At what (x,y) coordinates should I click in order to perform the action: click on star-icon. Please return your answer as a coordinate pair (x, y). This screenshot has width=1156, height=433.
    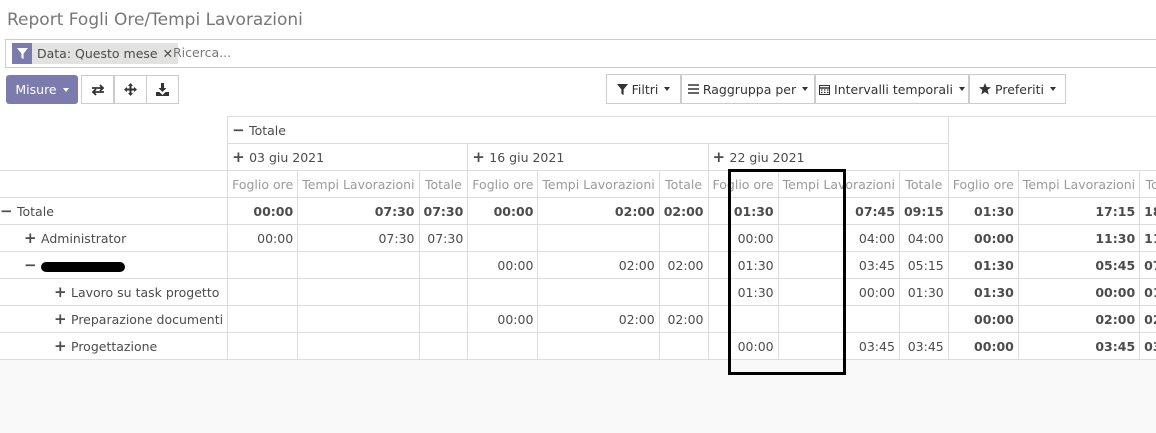
    Looking at the image, I should click on (985, 89).